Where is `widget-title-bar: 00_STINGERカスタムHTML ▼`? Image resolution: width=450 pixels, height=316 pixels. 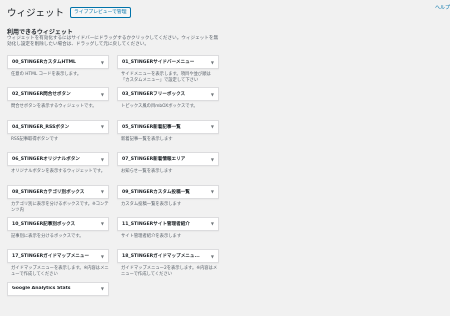
widget-title-bar: 00_STINGERカスタムHTML ▼ is located at coordinates (58, 62).